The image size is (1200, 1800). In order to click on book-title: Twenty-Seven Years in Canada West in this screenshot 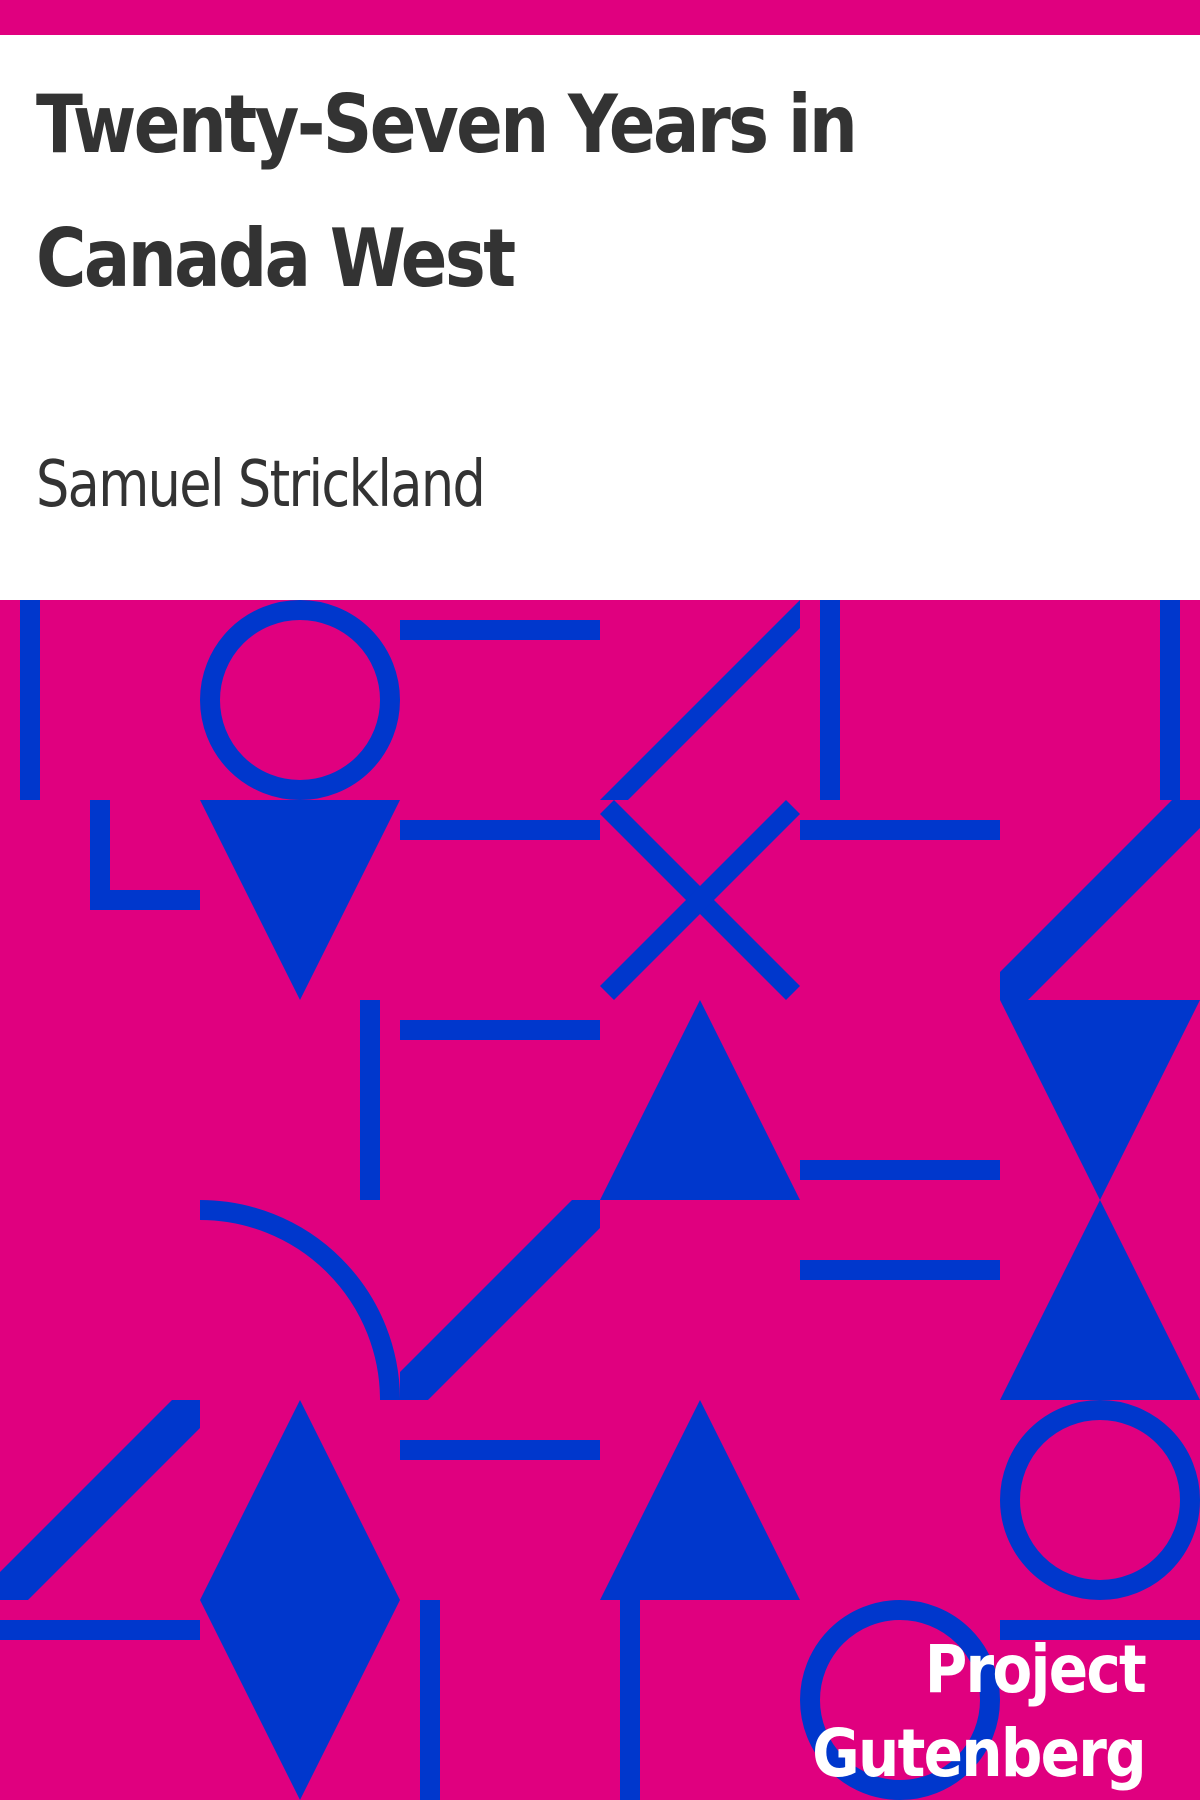, I will do `click(447, 191)`.